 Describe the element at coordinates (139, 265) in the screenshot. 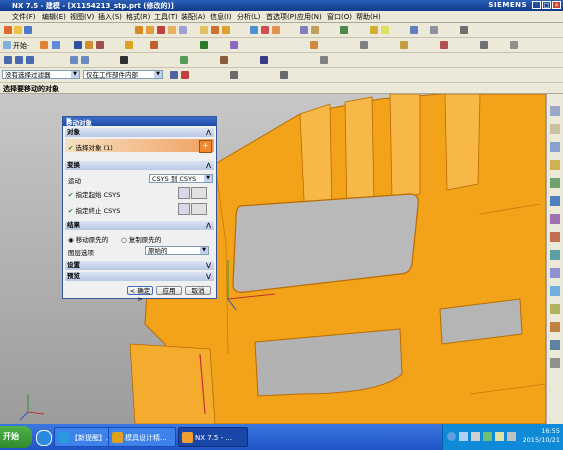

I see `section-settings-header: 设置 ⋁` at that location.